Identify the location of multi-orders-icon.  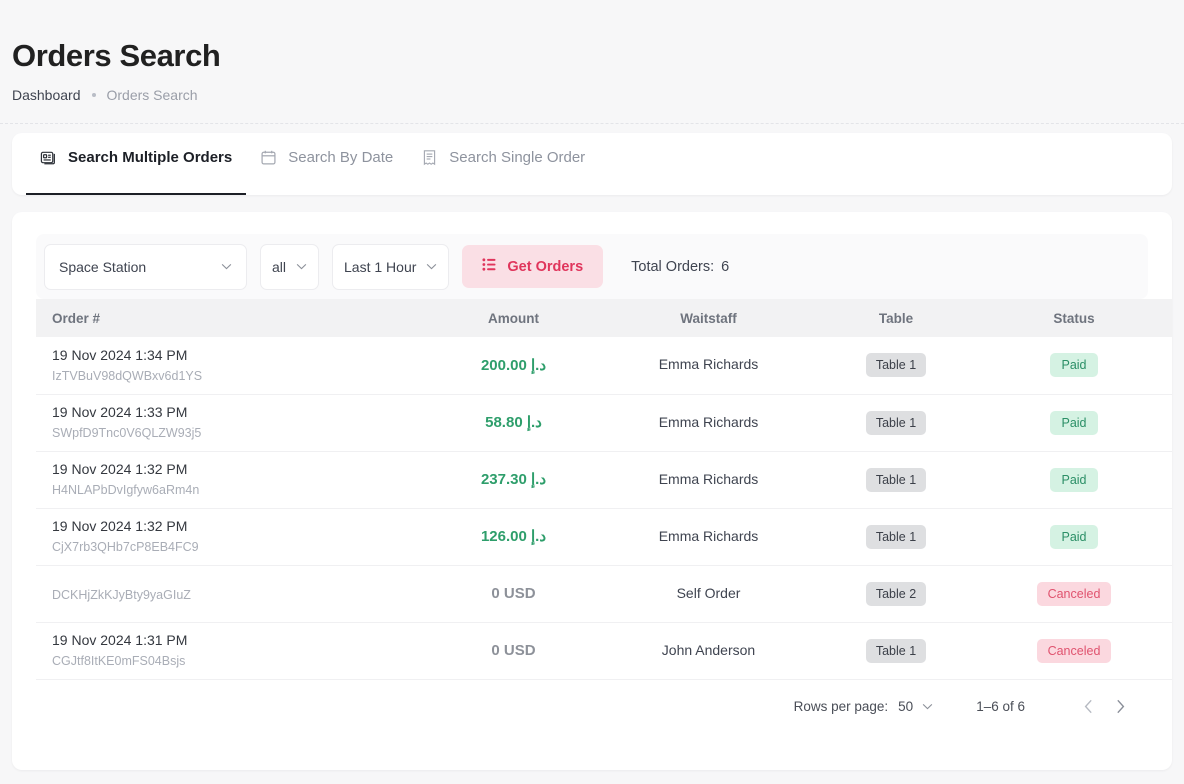
(48, 157).